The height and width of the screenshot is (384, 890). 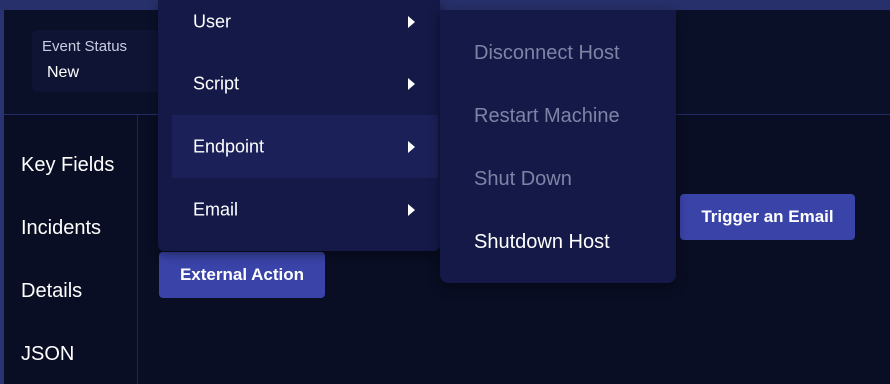 I want to click on event-status-card: Event Status New, so click(x=97, y=61).